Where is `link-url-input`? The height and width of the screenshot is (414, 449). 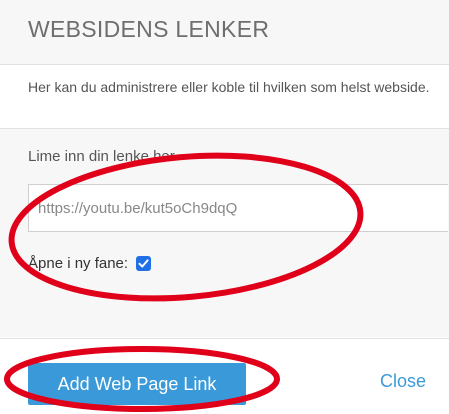
link-url-input is located at coordinates (238, 208).